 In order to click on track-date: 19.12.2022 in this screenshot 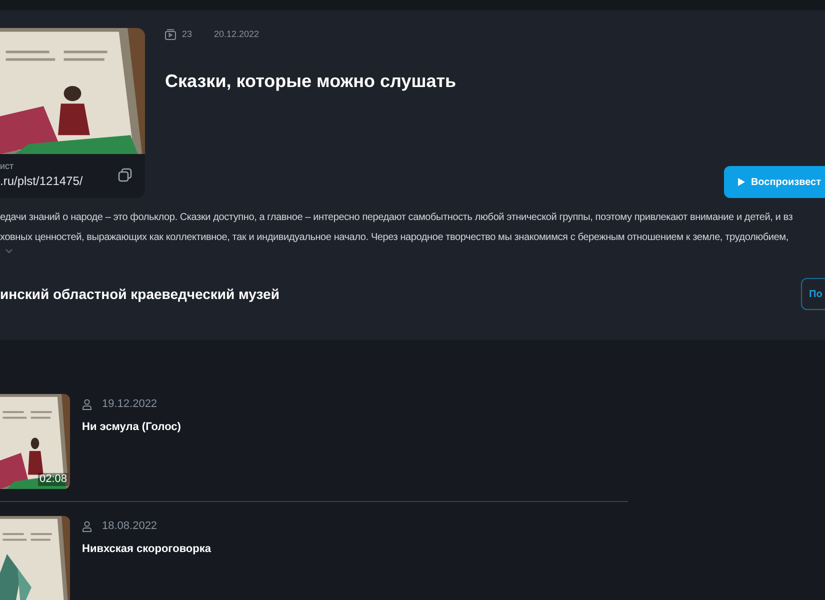, I will do `click(130, 404)`.